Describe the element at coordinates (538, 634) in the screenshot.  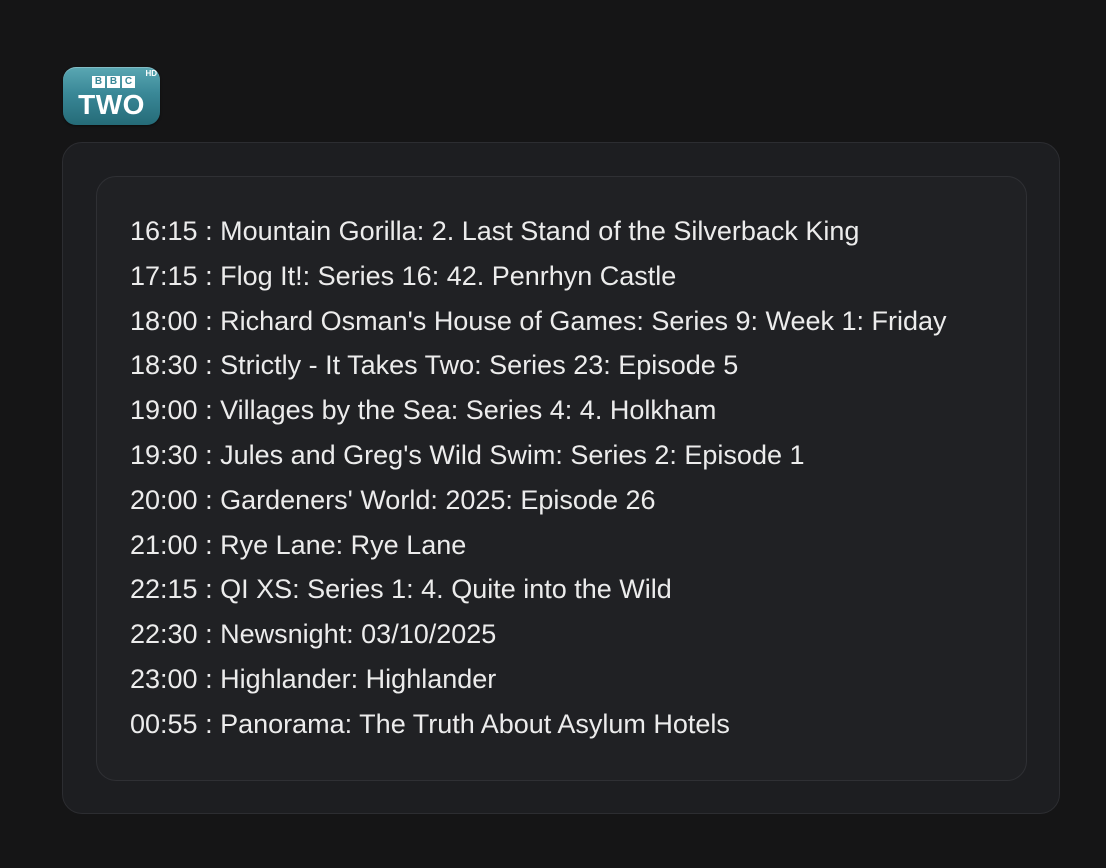
I see `schedule-item: 22:30 : Newsnight: 03/10/2025` at that location.